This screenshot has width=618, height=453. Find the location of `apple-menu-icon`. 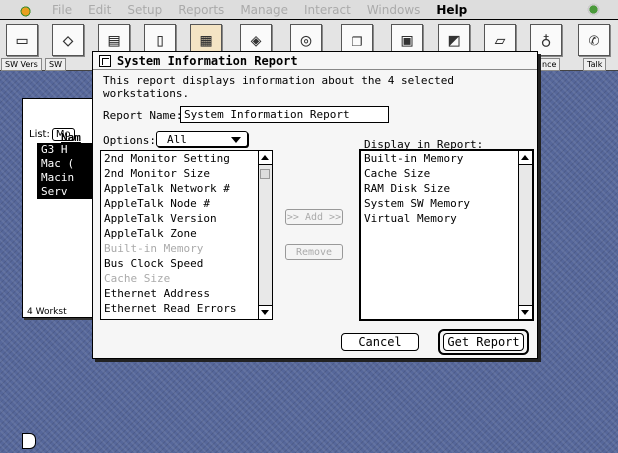

apple-menu-icon is located at coordinates (27, 9).